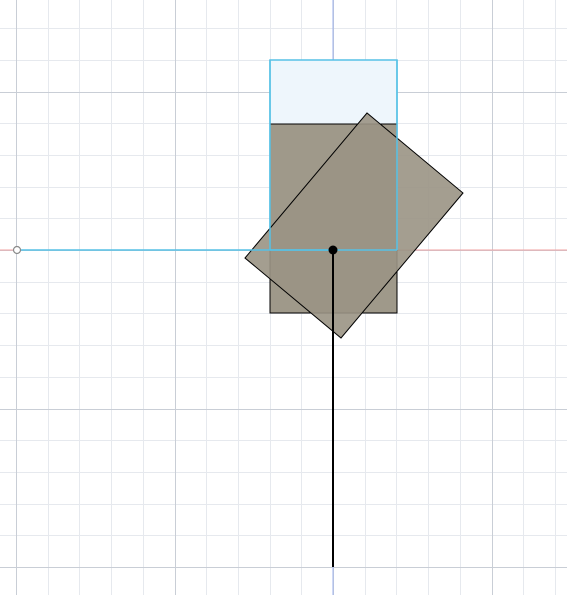  What do you see at coordinates (17, 250) in the screenshot?
I see `endpoint-marker` at bounding box center [17, 250].